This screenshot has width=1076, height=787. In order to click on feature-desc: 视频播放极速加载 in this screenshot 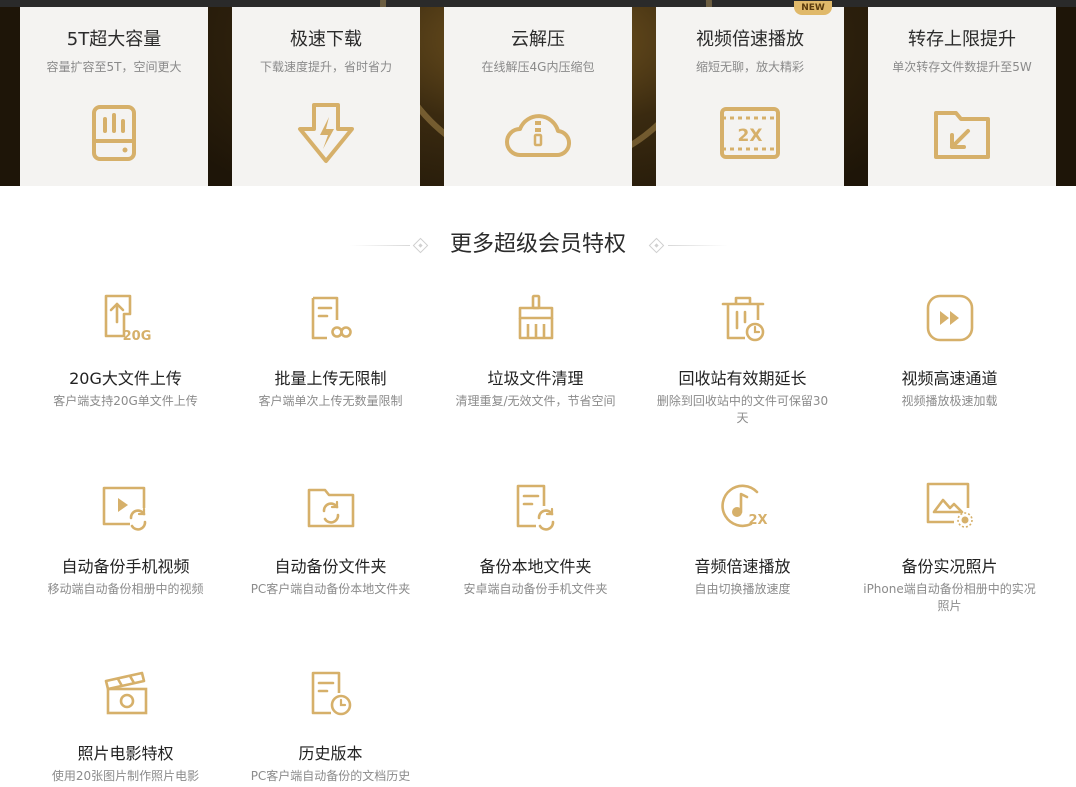, I will do `click(949, 401)`.